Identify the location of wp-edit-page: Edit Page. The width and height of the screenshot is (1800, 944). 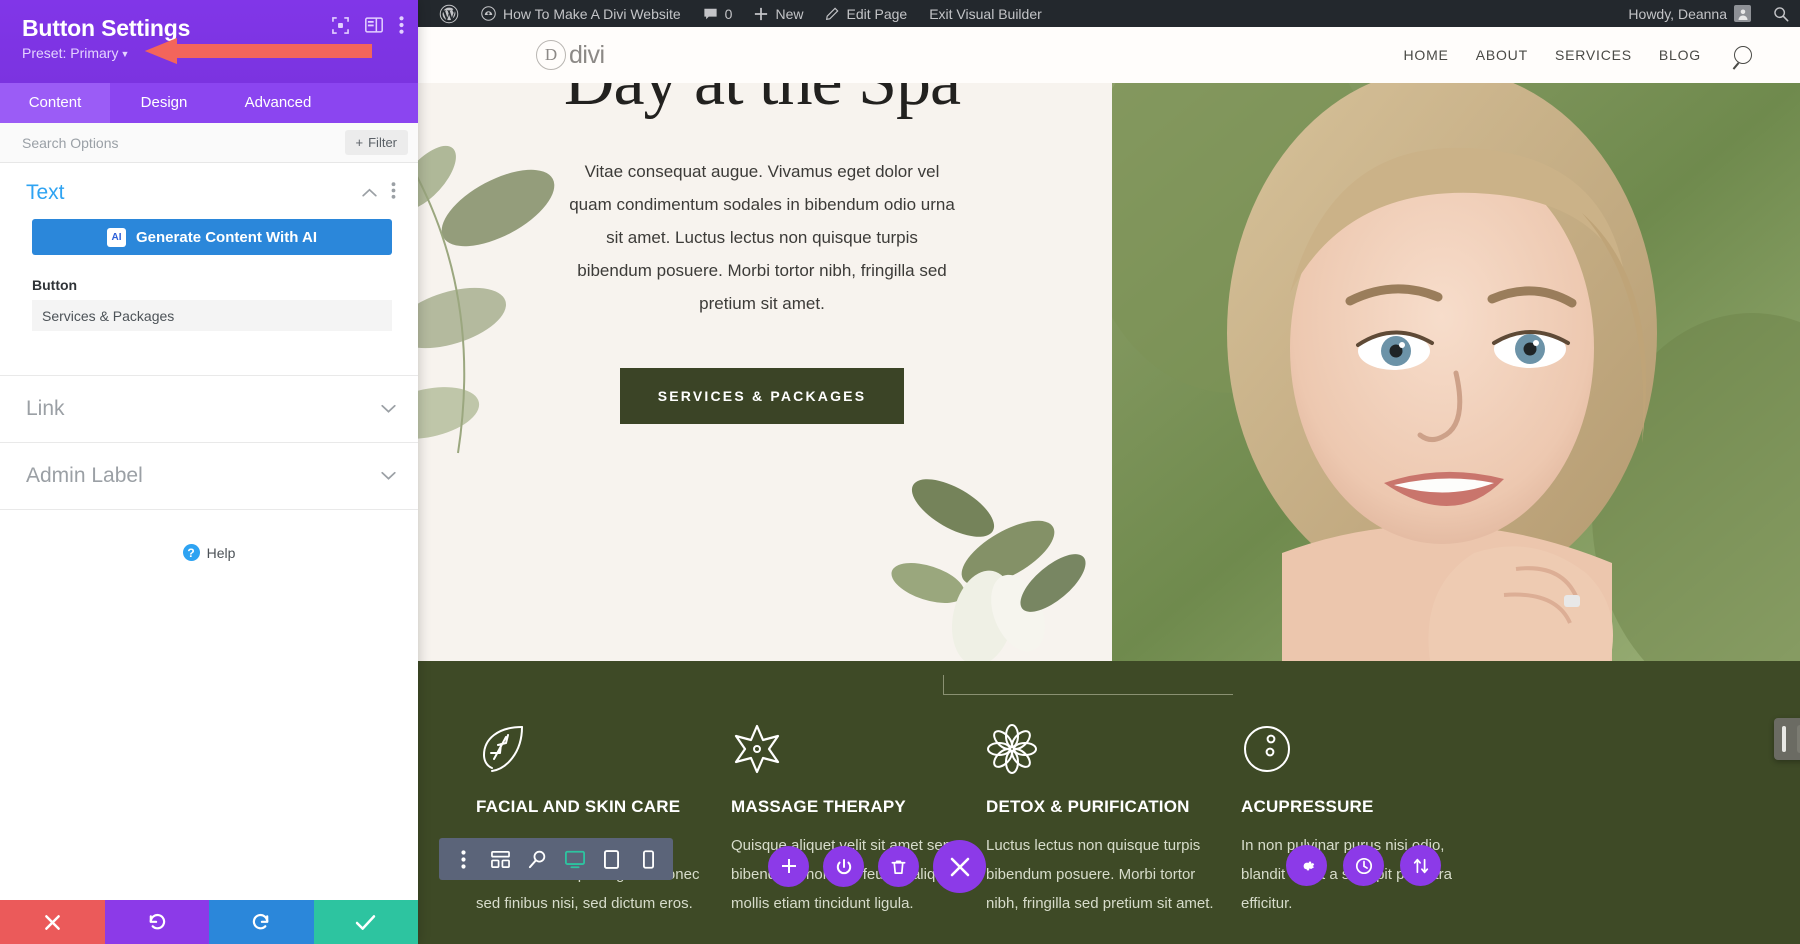
(866, 13).